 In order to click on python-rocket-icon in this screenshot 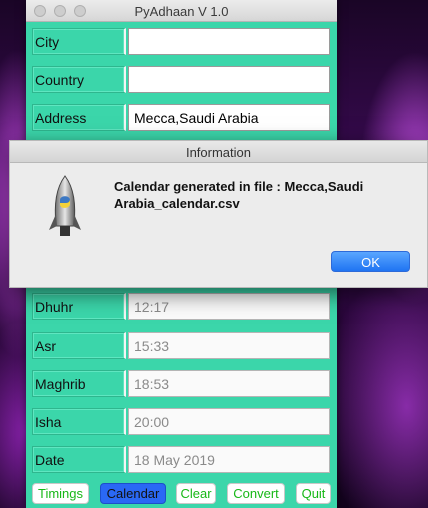, I will do `click(65, 205)`.